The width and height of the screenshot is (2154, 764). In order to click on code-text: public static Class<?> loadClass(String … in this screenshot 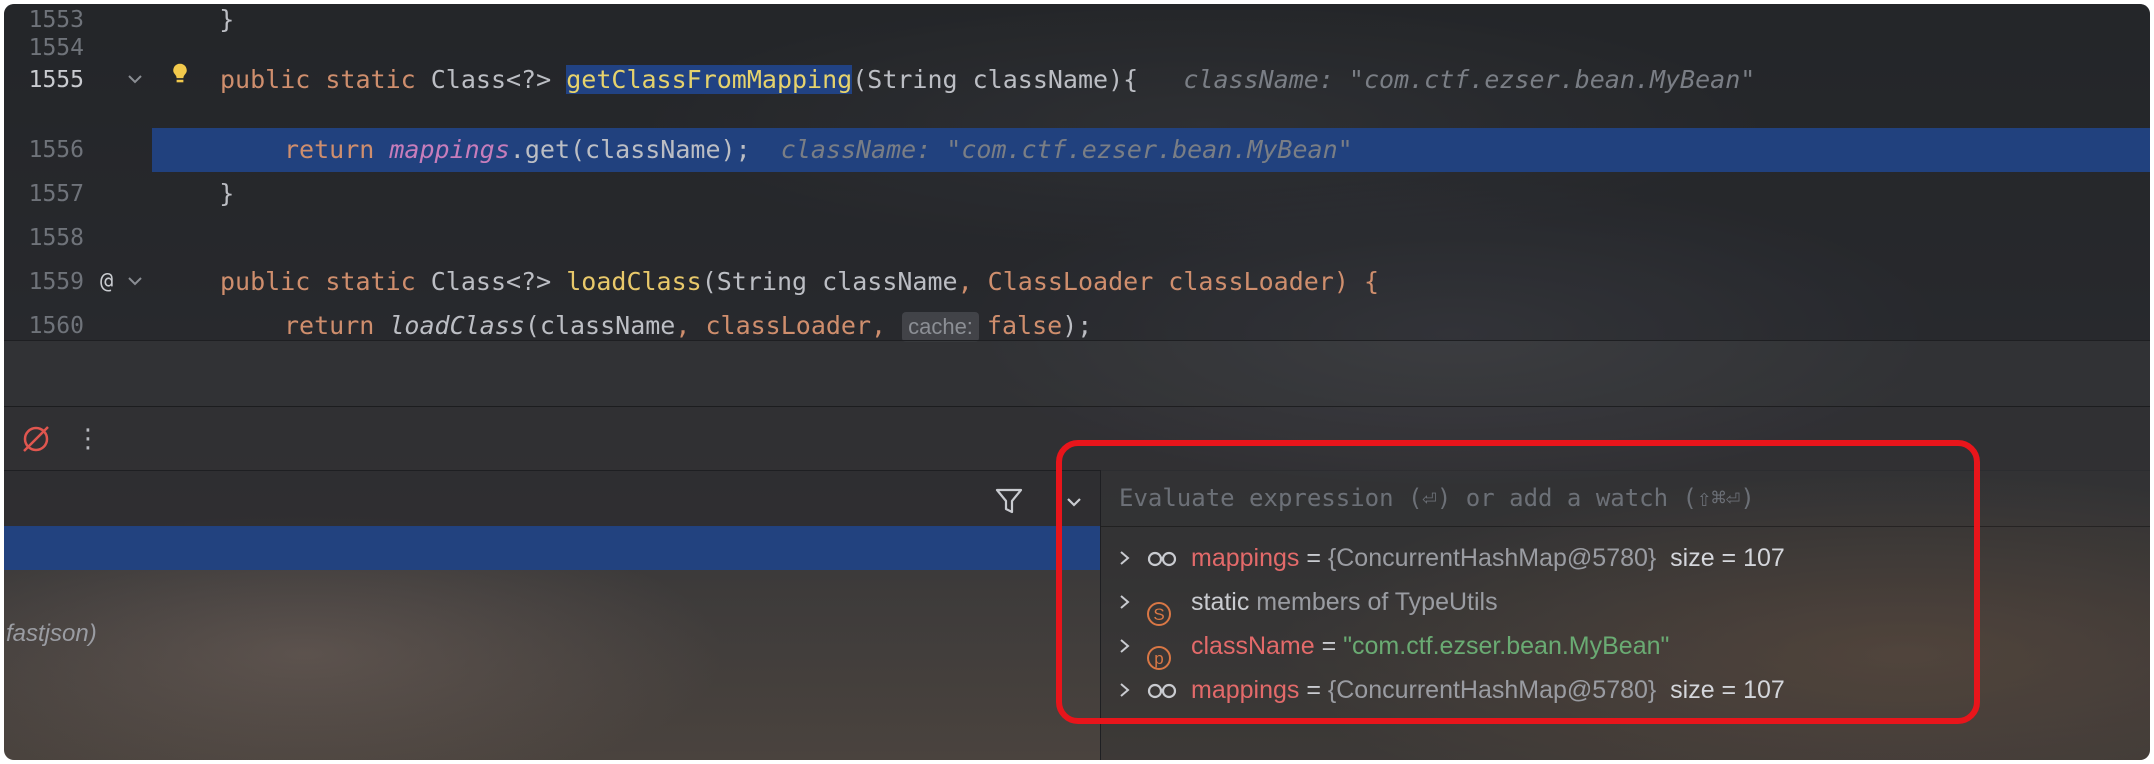, I will do `click(799, 282)`.